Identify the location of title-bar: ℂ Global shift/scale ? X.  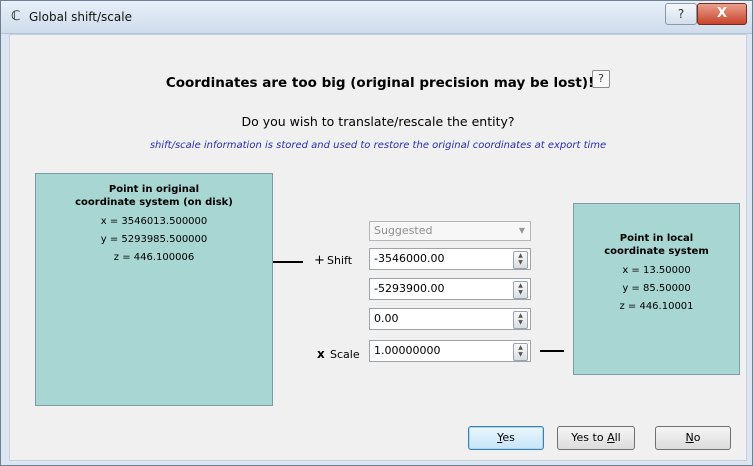
(376, 17).